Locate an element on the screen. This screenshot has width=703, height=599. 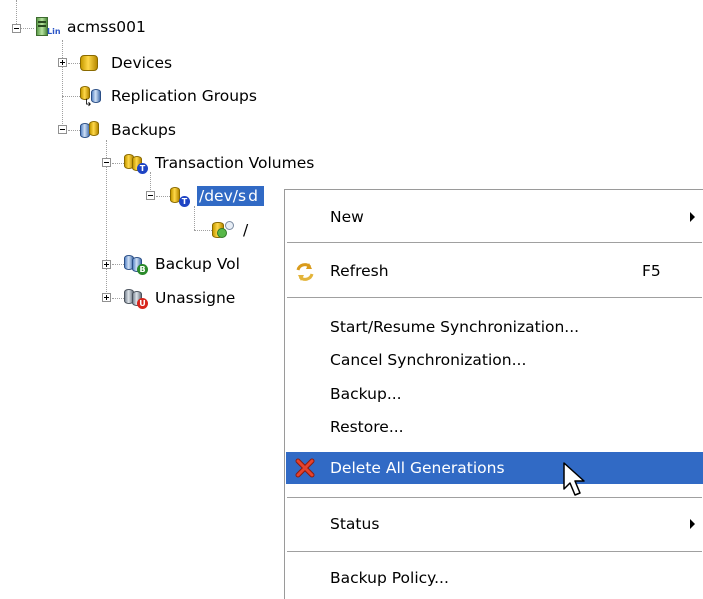
tree-node-selected-volume: T /dev/s d is located at coordinates (215, 196).